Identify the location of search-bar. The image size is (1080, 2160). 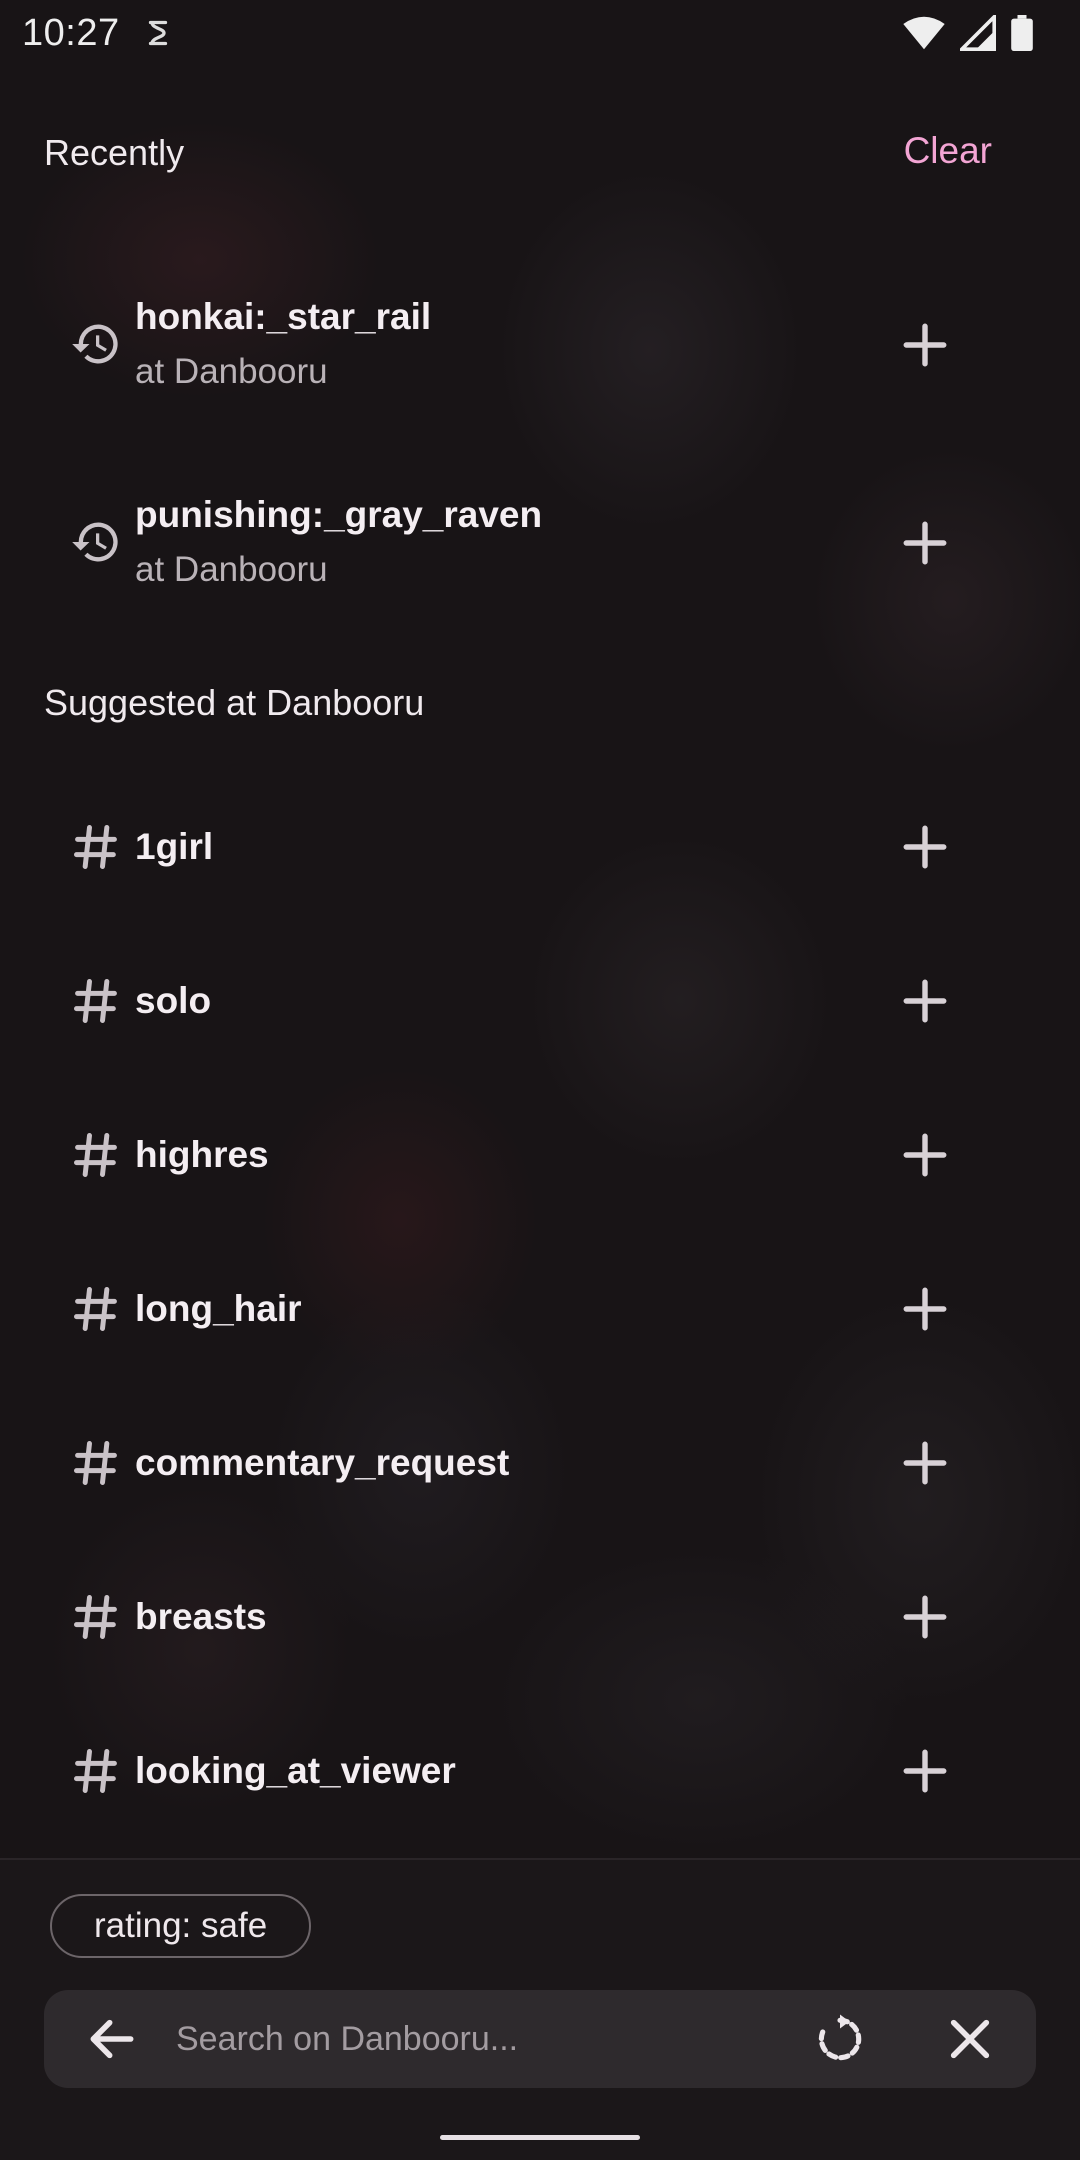
(540, 2039).